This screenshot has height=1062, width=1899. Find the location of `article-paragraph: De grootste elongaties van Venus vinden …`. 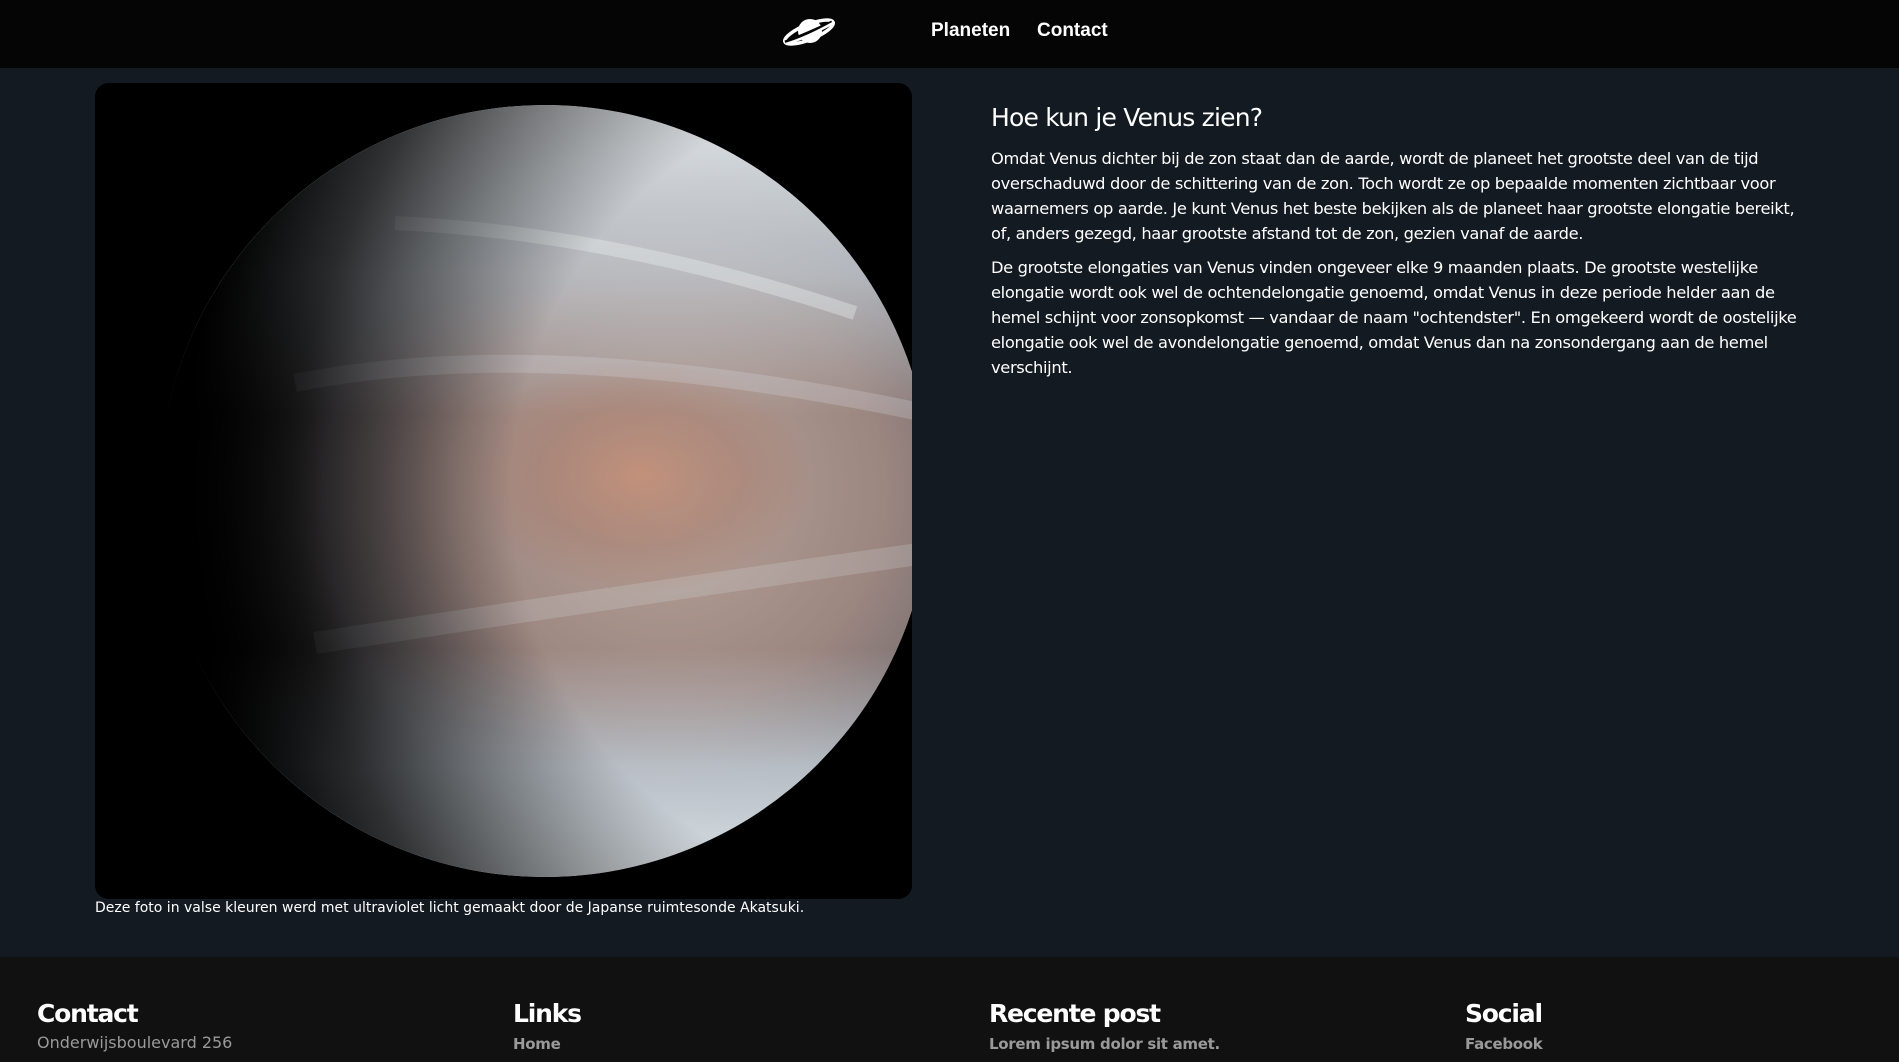

article-paragraph: De grootste elongaties van Venus vinden … is located at coordinates (1394, 317).